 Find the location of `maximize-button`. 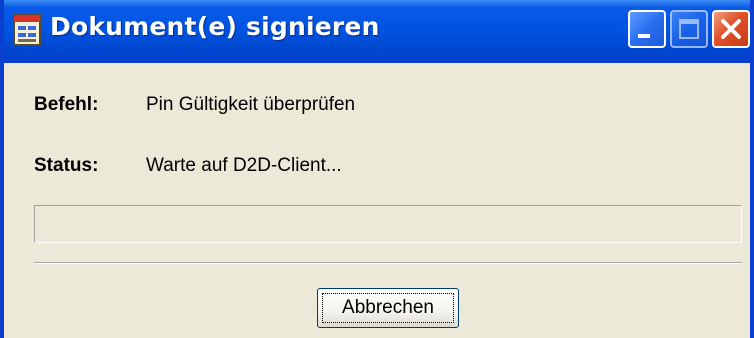

maximize-button is located at coordinates (689, 29).